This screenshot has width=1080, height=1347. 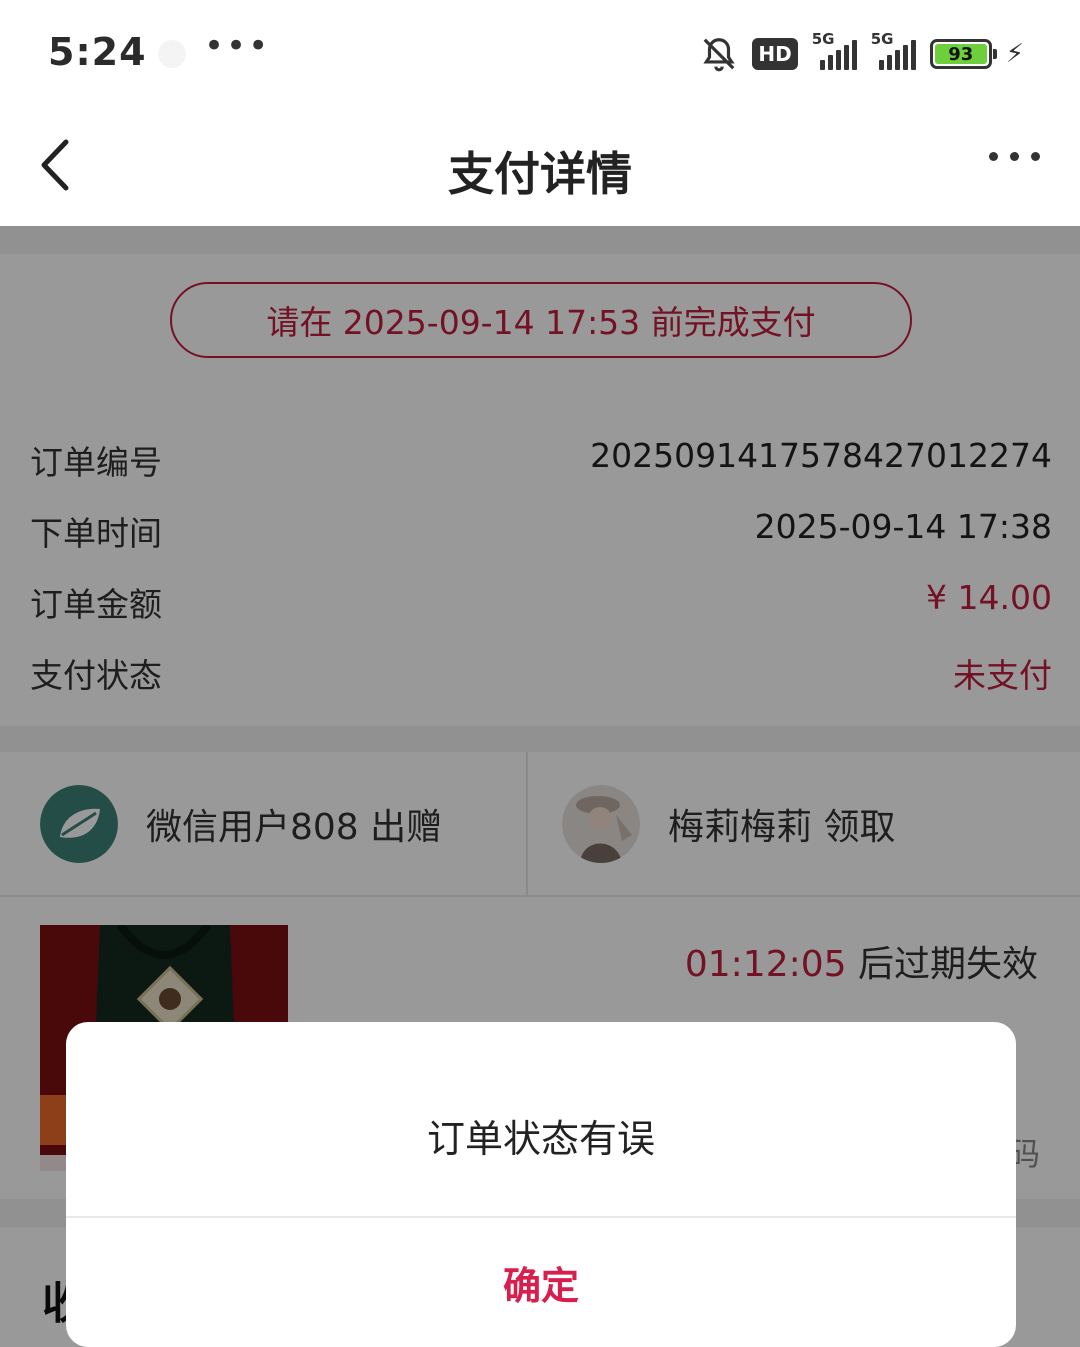 What do you see at coordinates (541, 1282) in the screenshot?
I see `confirm-button: 确定` at bounding box center [541, 1282].